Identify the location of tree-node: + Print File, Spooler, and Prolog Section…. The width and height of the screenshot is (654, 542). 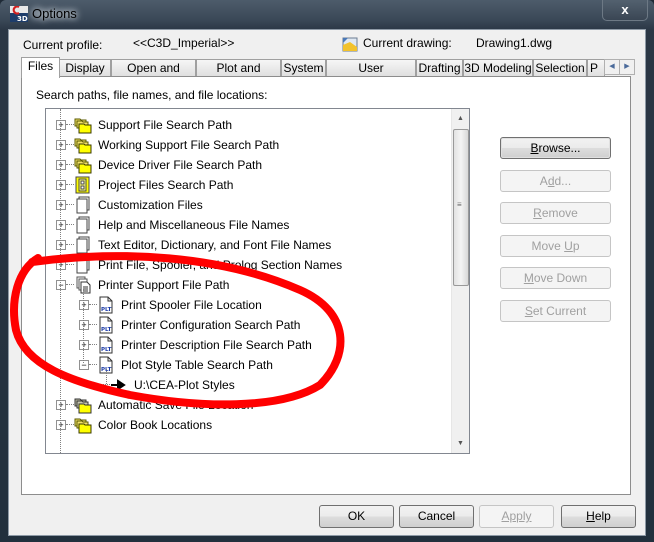
(249, 265).